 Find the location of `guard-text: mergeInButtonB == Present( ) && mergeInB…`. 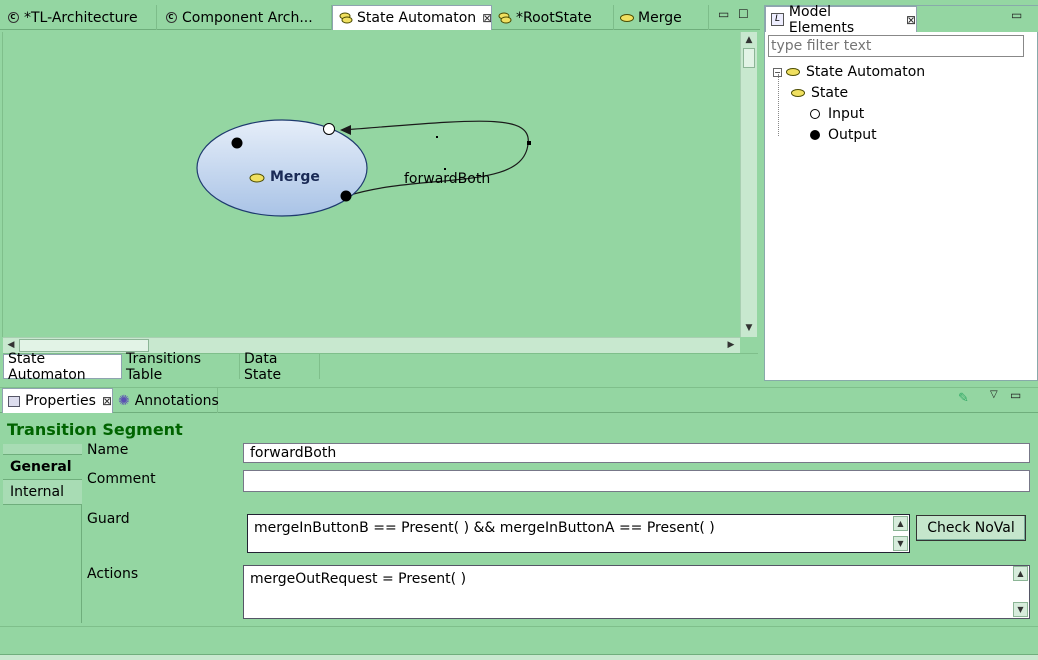

guard-text: mergeInButtonB == Present( ) && mergeInB… is located at coordinates (484, 528).